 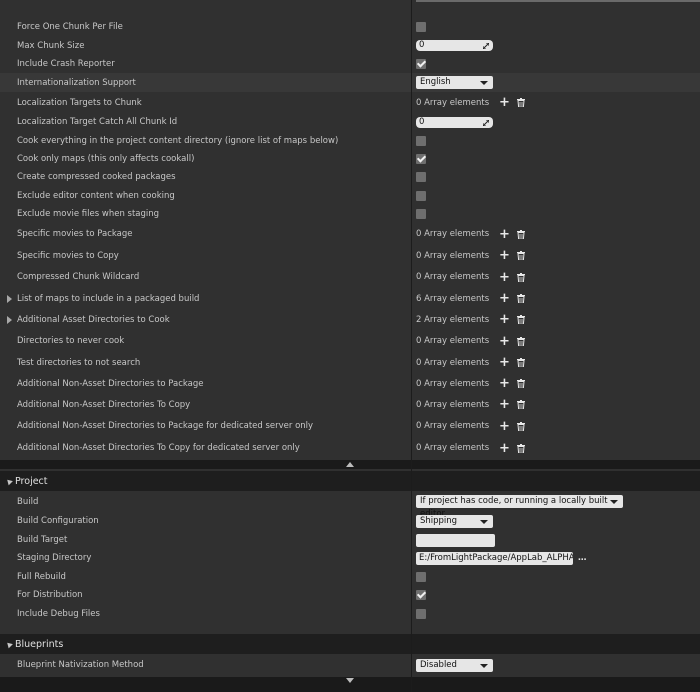 What do you see at coordinates (41, 576) in the screenshot?
I see `property-label: Full Rebuild` at bounding box center [41, 576].